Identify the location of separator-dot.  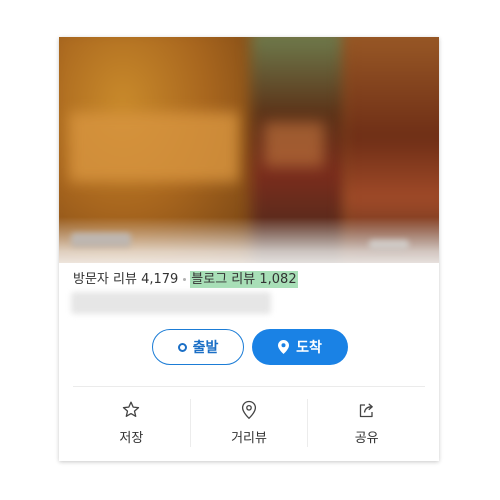
(185, 279).